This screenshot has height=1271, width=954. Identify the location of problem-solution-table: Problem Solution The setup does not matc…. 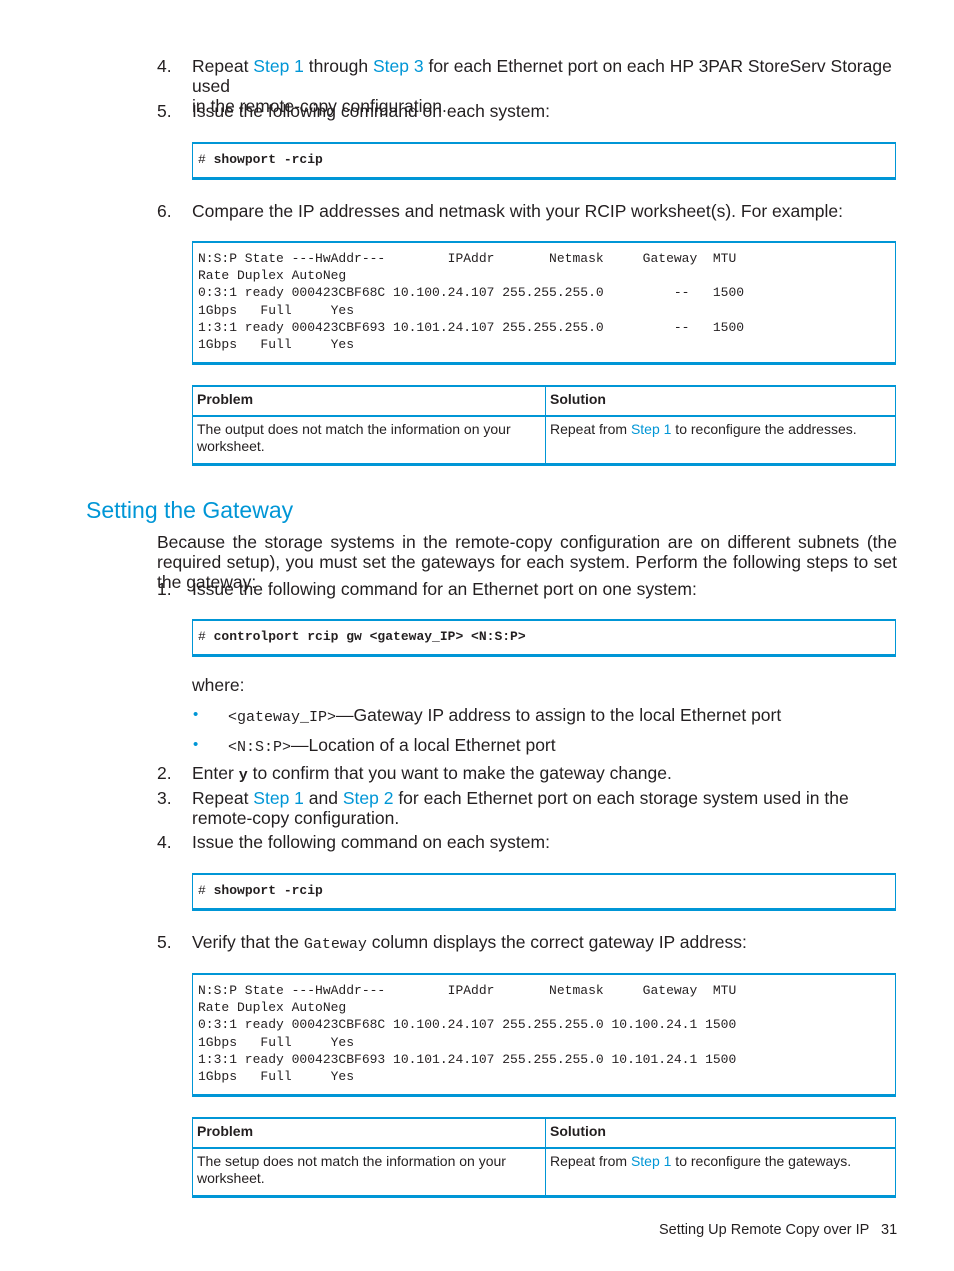
(544, 1157).